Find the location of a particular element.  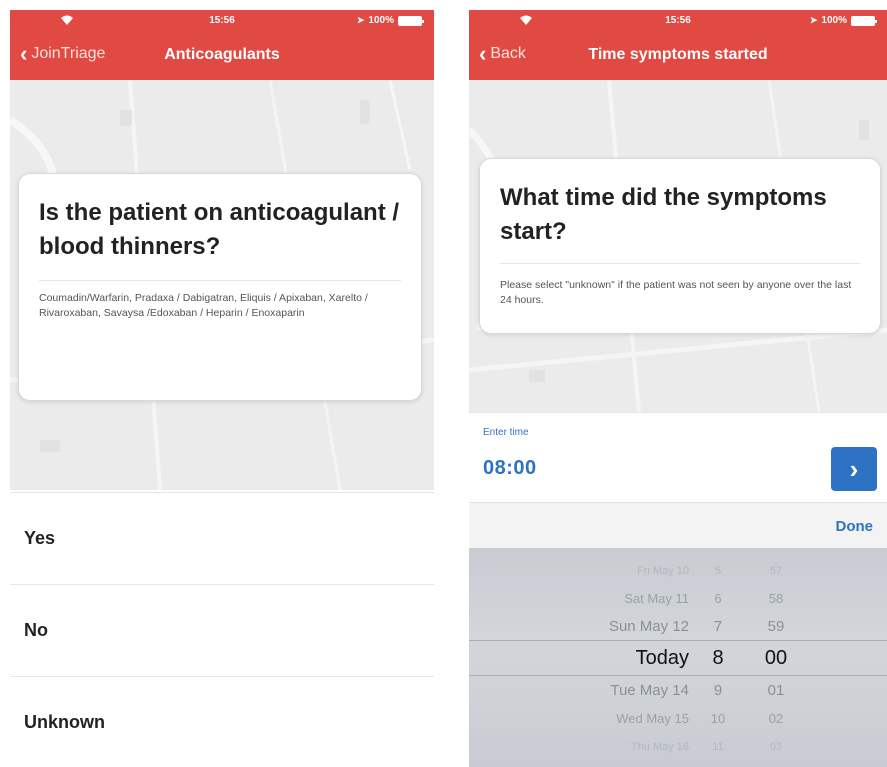

option-unknown: Unknown is located at coordinates (222, 721).